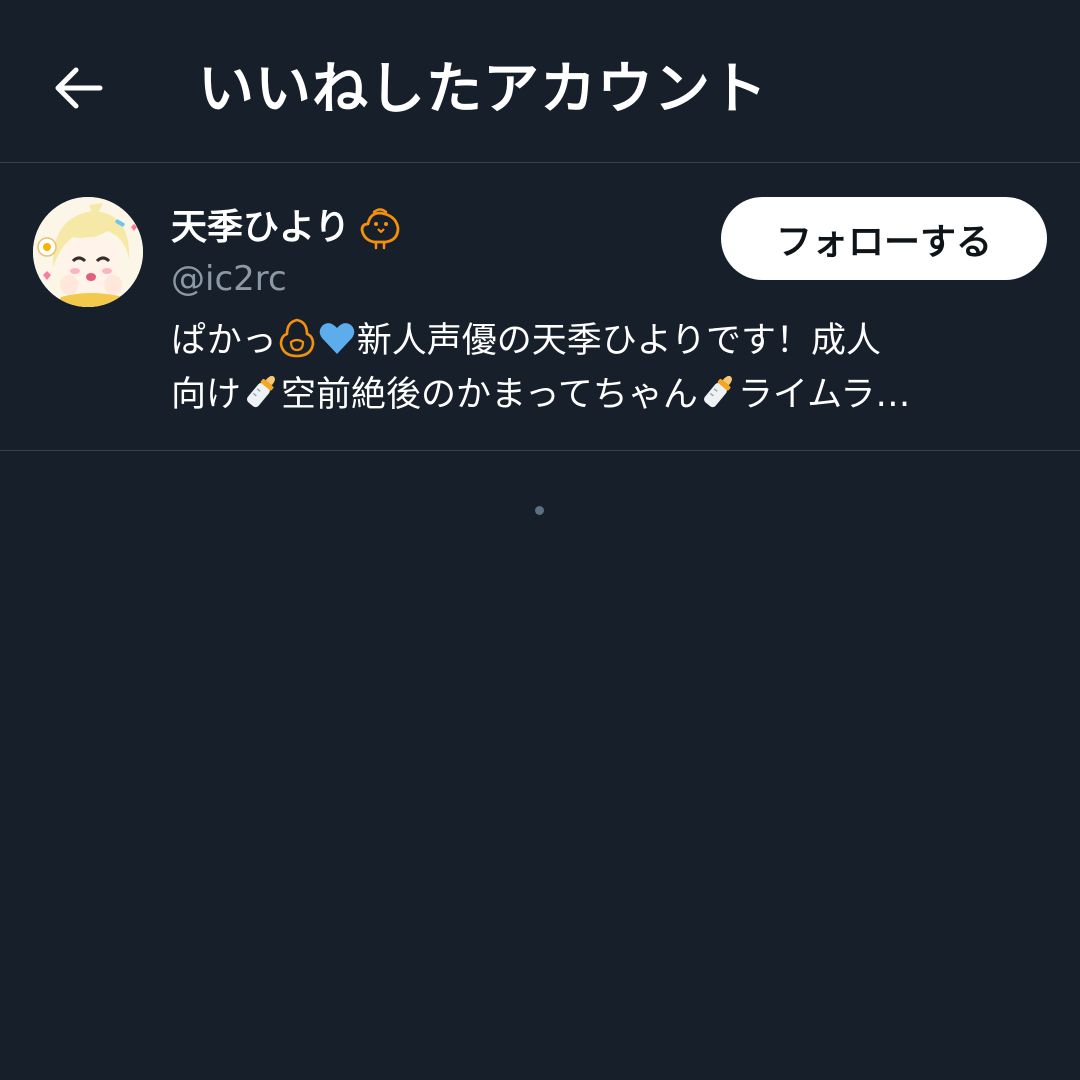  I want to click on display-name-row: 天季ひより, so click(287, 228).